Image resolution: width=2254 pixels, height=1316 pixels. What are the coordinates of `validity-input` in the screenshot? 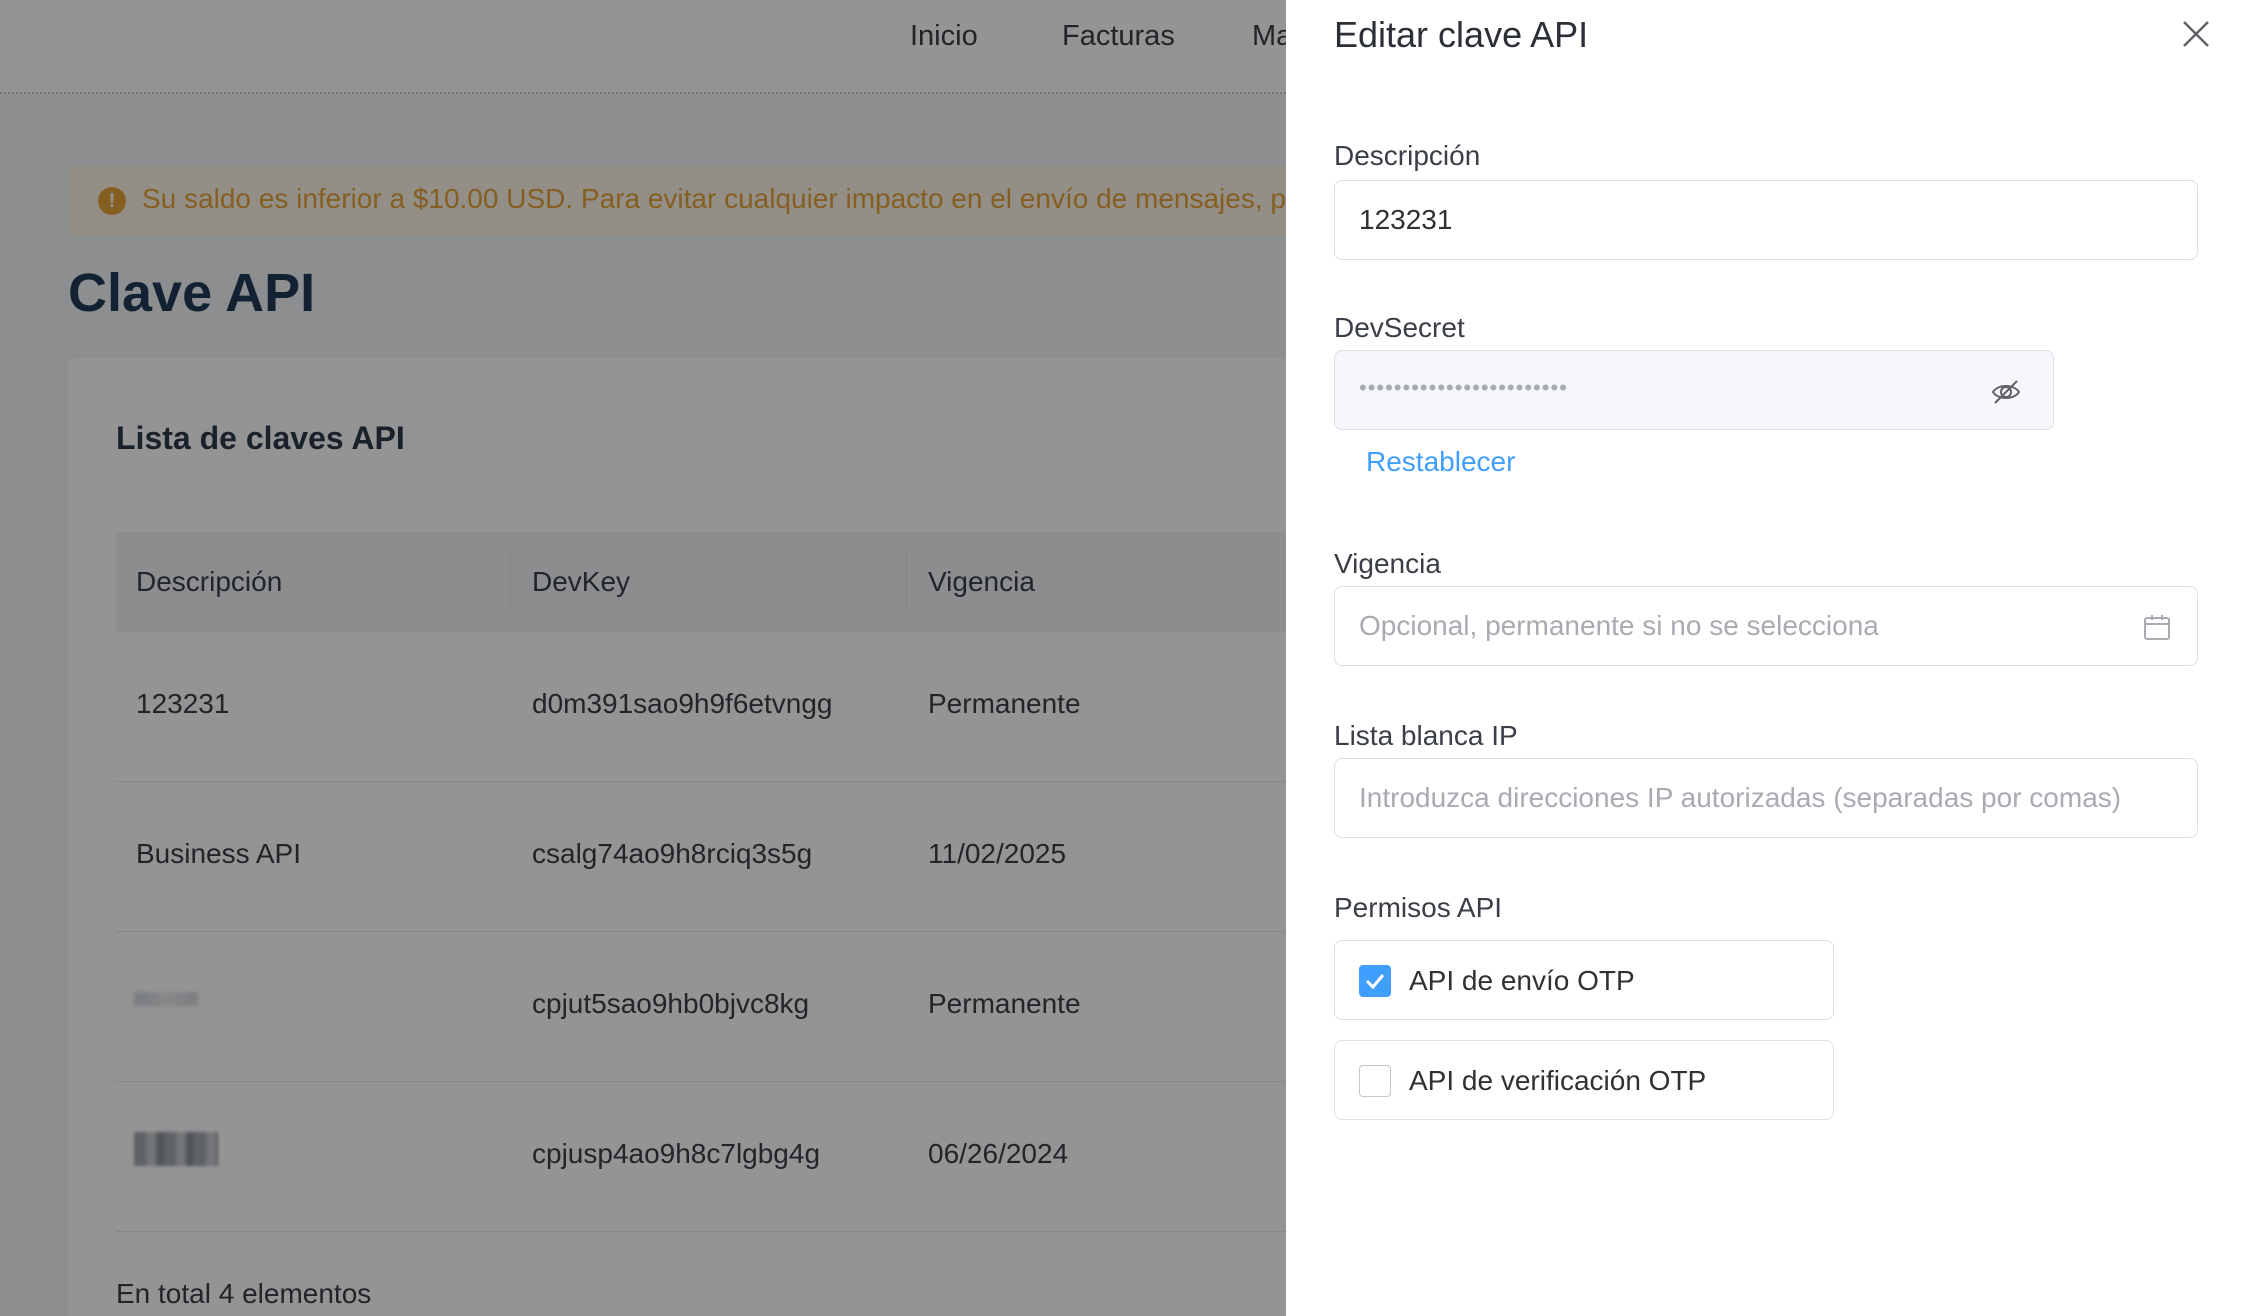 It's located at (1766, 626).